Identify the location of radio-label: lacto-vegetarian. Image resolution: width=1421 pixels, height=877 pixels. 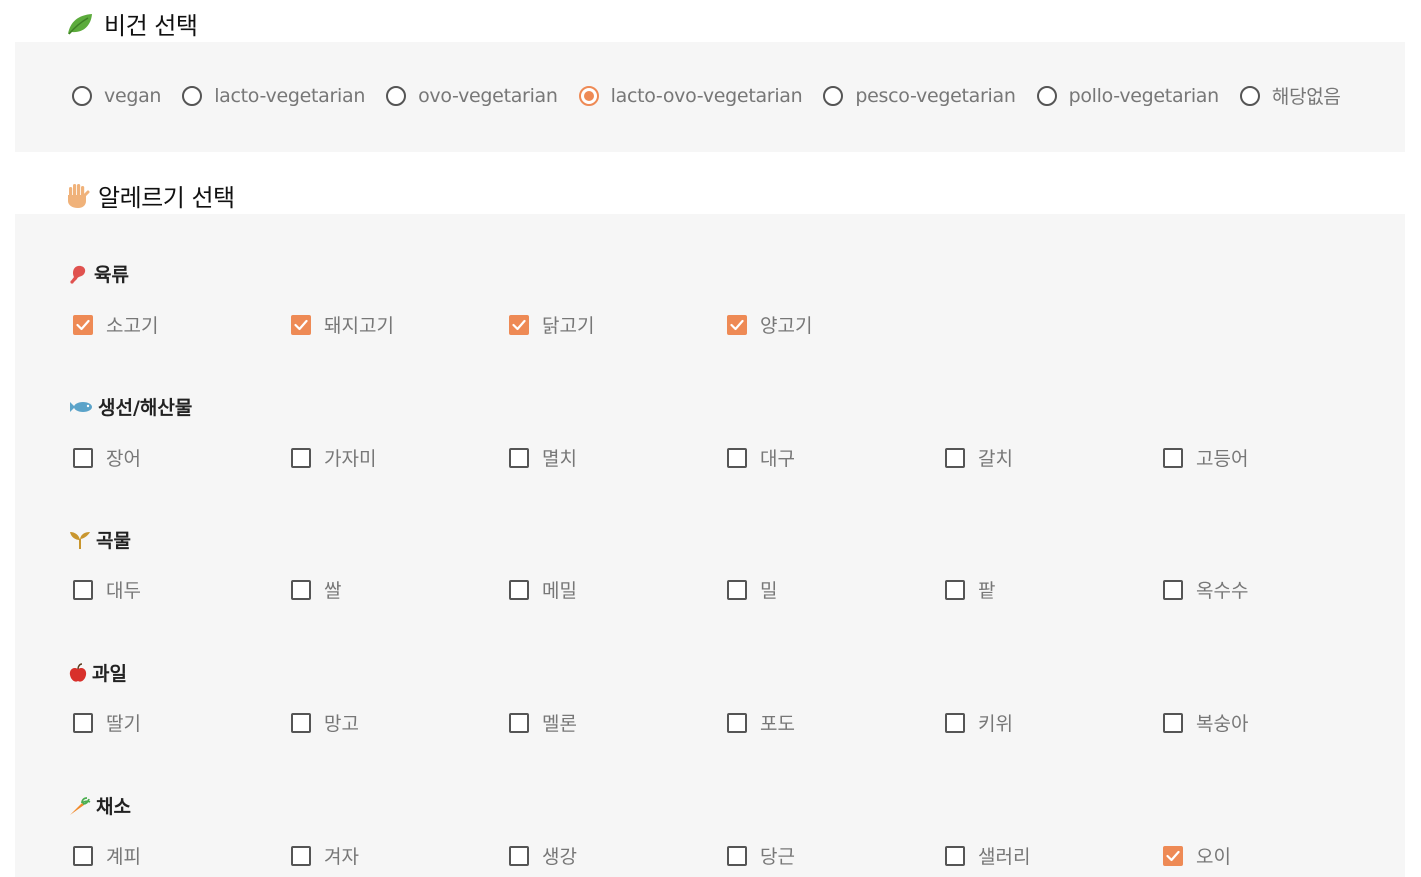
(290, 95).